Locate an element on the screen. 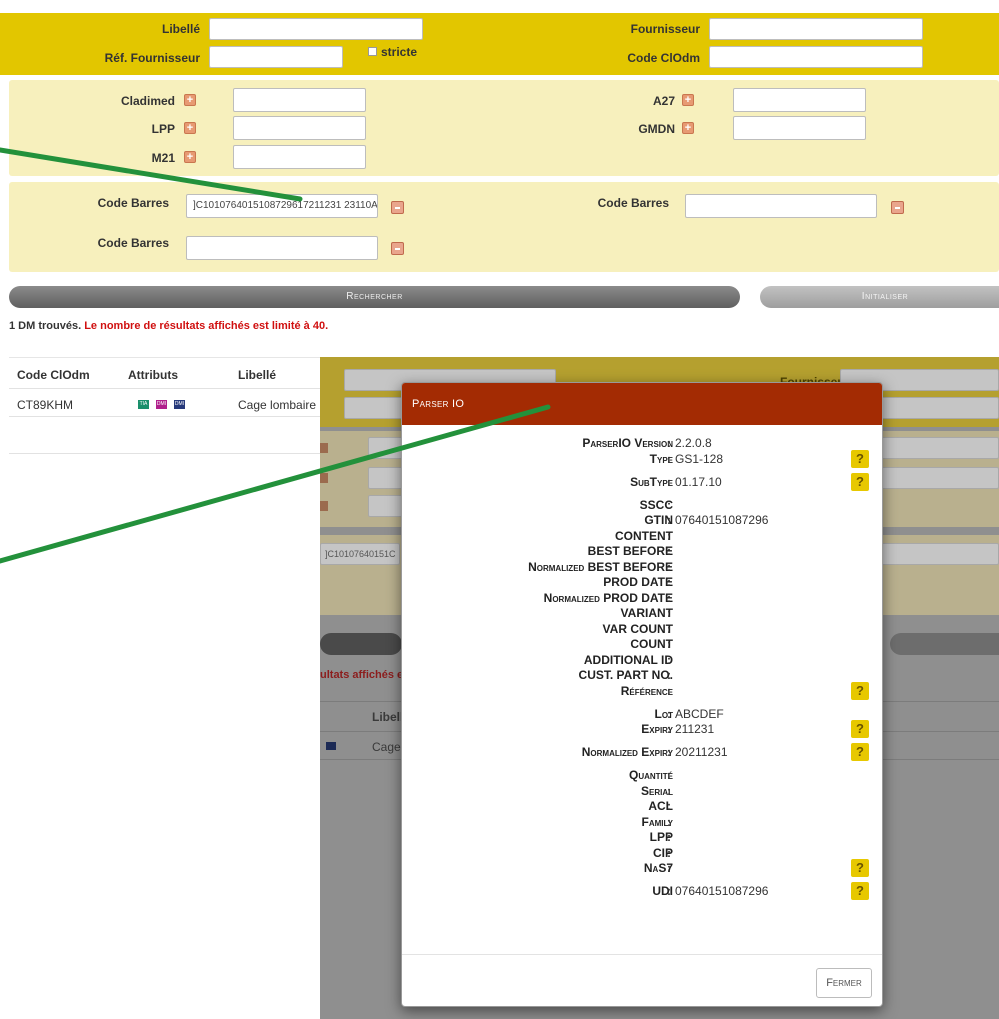 The width and height of the screenshot is (999, 1019). modal-field-row: PROD DATE: is located at coordinates (642, 582).